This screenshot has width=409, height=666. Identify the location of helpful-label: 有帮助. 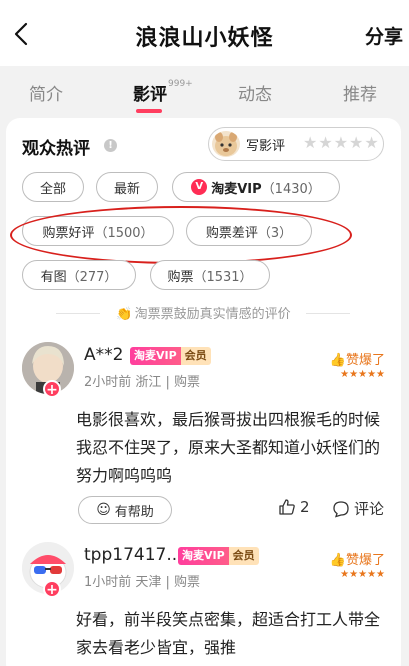
(134, 512).